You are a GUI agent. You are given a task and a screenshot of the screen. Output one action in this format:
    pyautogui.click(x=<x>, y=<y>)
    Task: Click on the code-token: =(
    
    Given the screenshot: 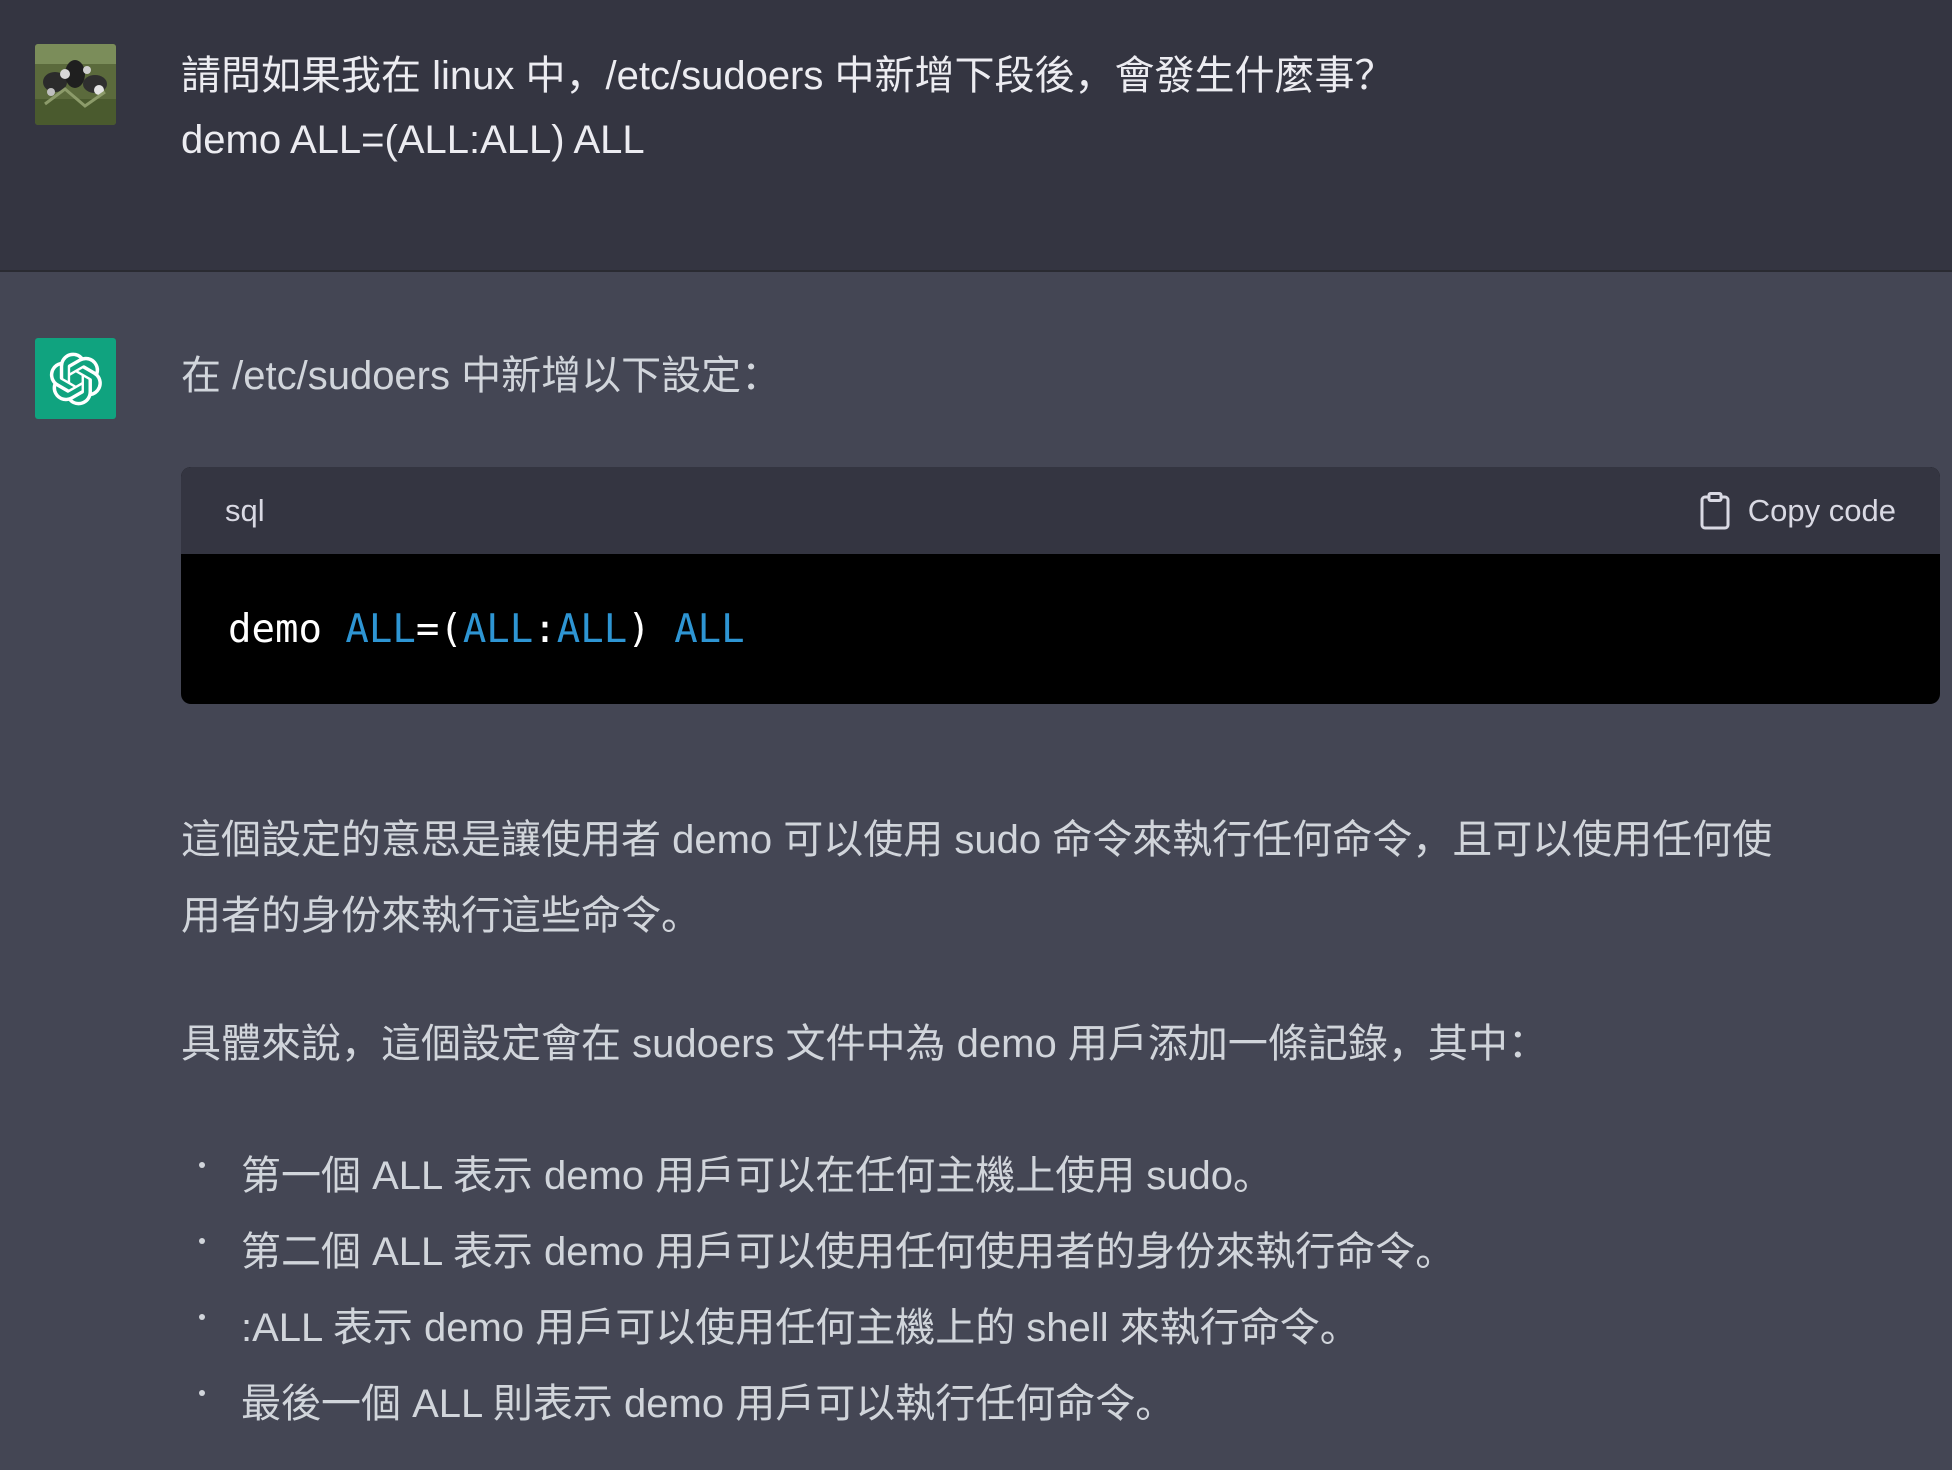 What is the action you would take?
    pyautogui.click(x=439, y=629)
    